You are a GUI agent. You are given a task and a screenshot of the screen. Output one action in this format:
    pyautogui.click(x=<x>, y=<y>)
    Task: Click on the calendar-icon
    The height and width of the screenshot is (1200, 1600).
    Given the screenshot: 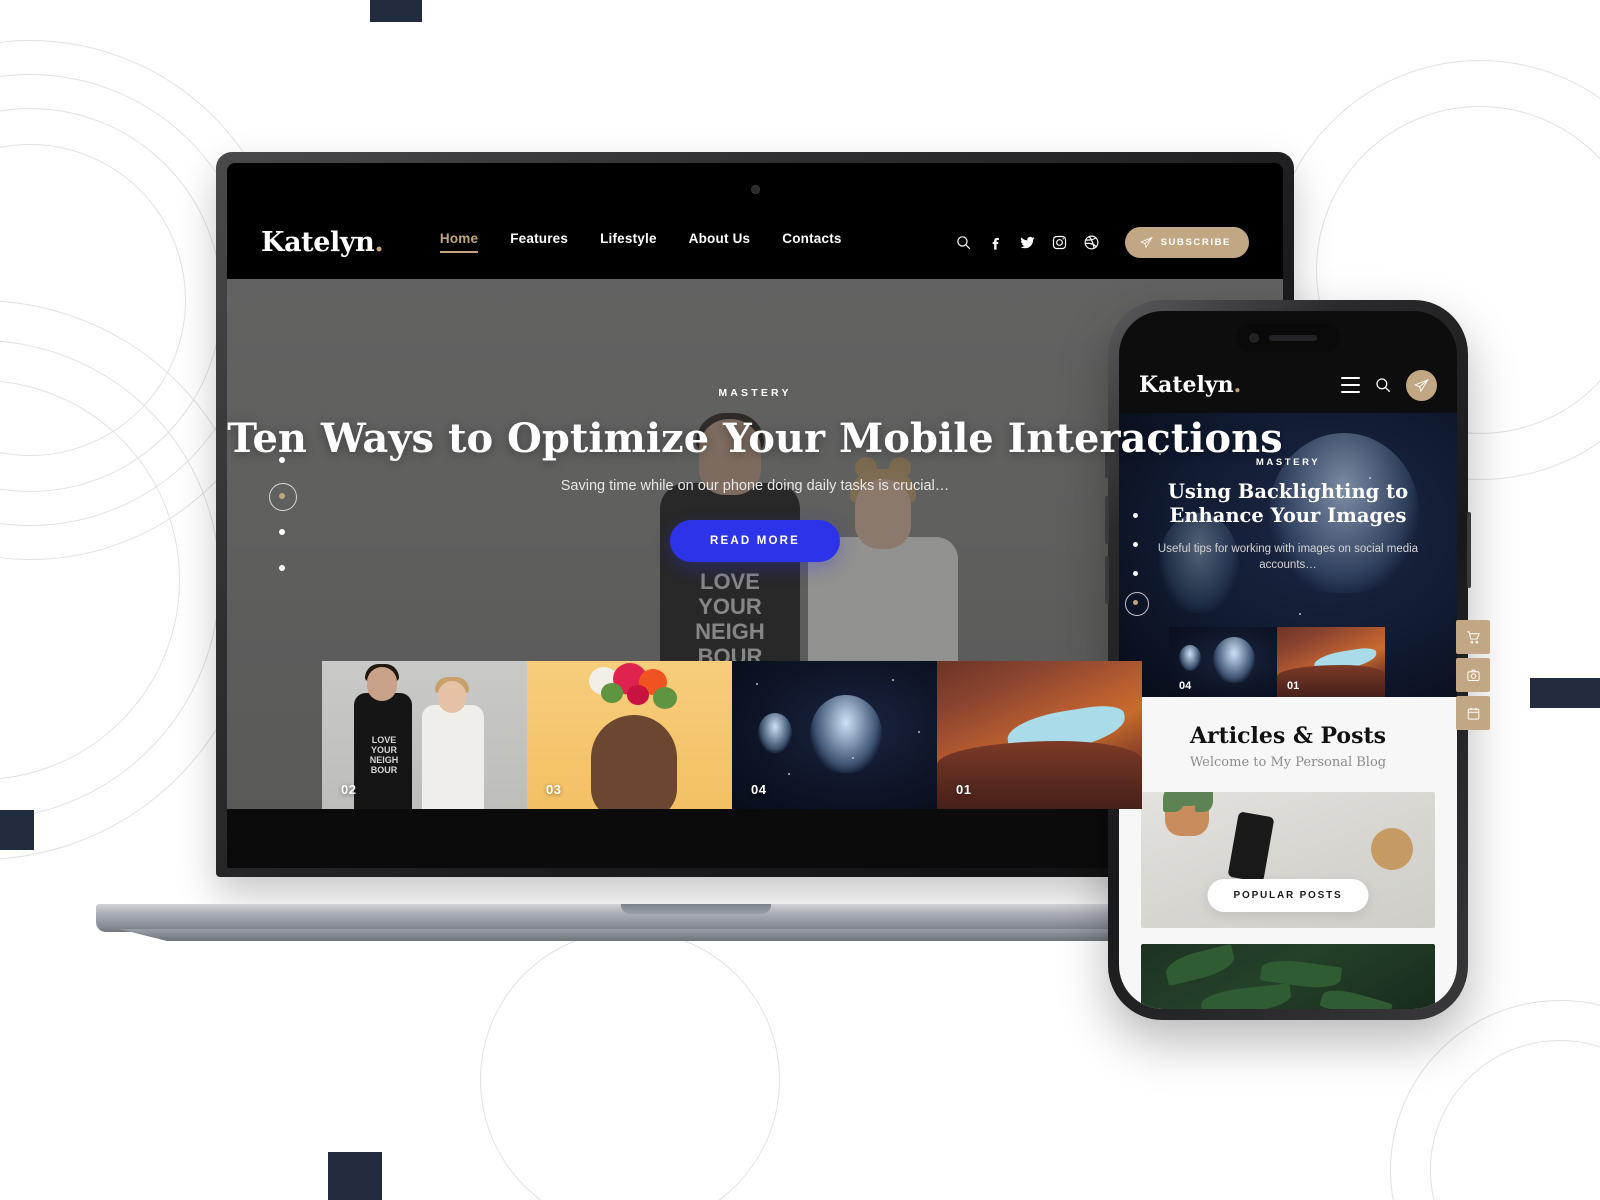 What is the action you would take?
    pyautogui.click(x=1473, y=713)
    